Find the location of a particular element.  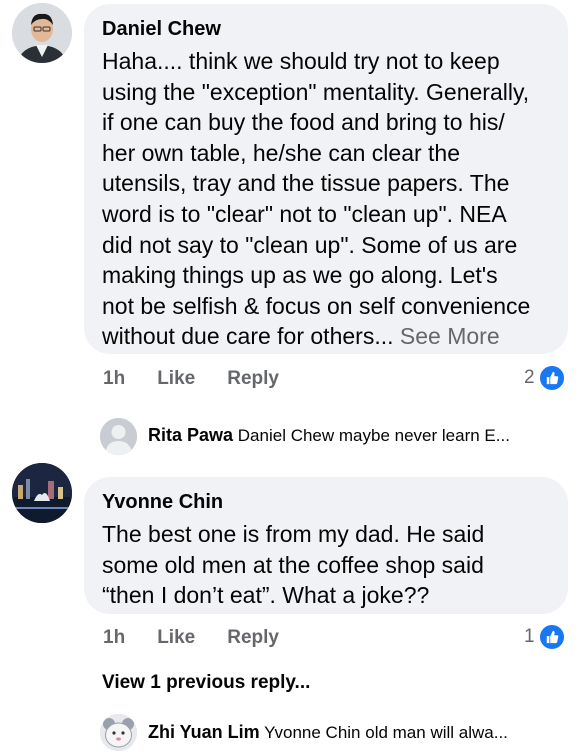

reaction-count: 2 is located at coordinates (529, 377).